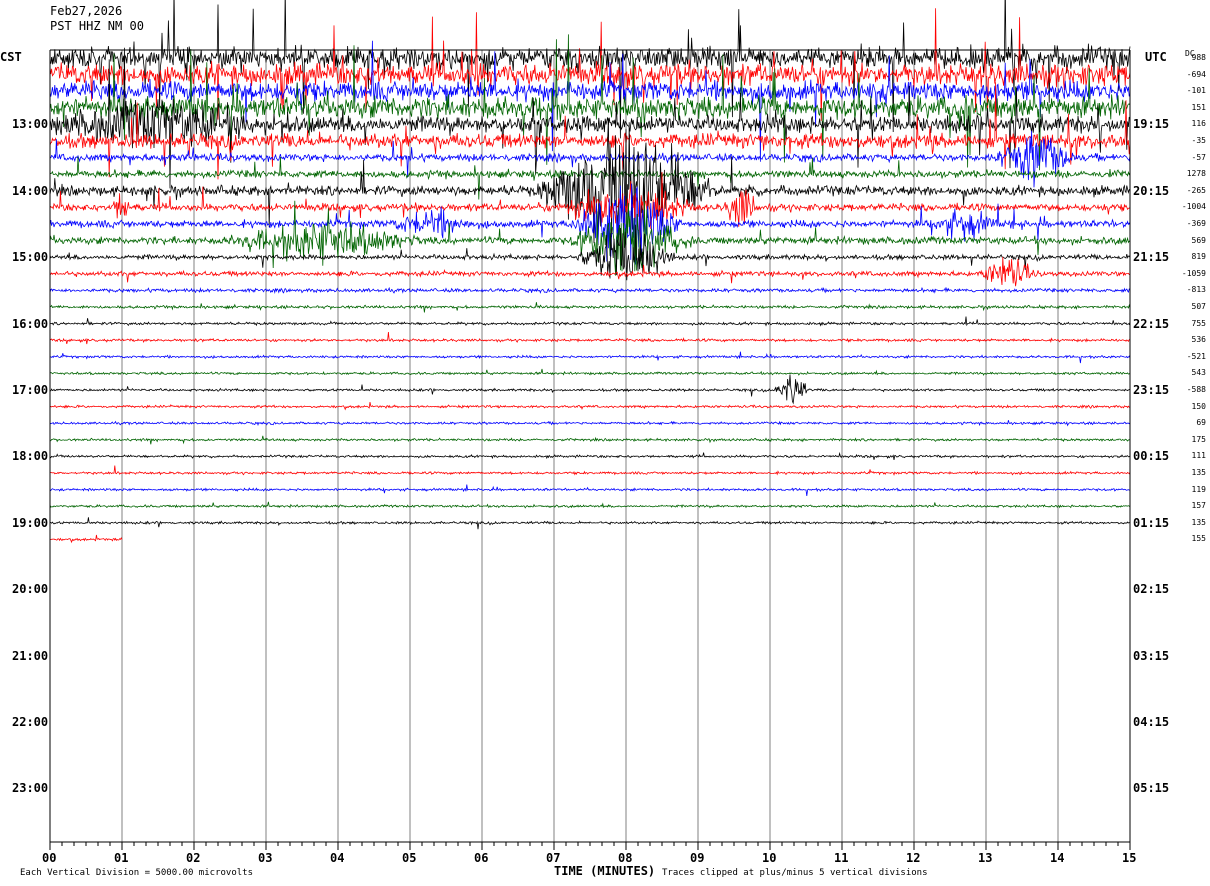 This screenshot has width=1210, height=886. What do you see at coordinates (1196, 91) in the screenshot?
I see `dc-offset-label: -101` at bounding box center [1196, 91].